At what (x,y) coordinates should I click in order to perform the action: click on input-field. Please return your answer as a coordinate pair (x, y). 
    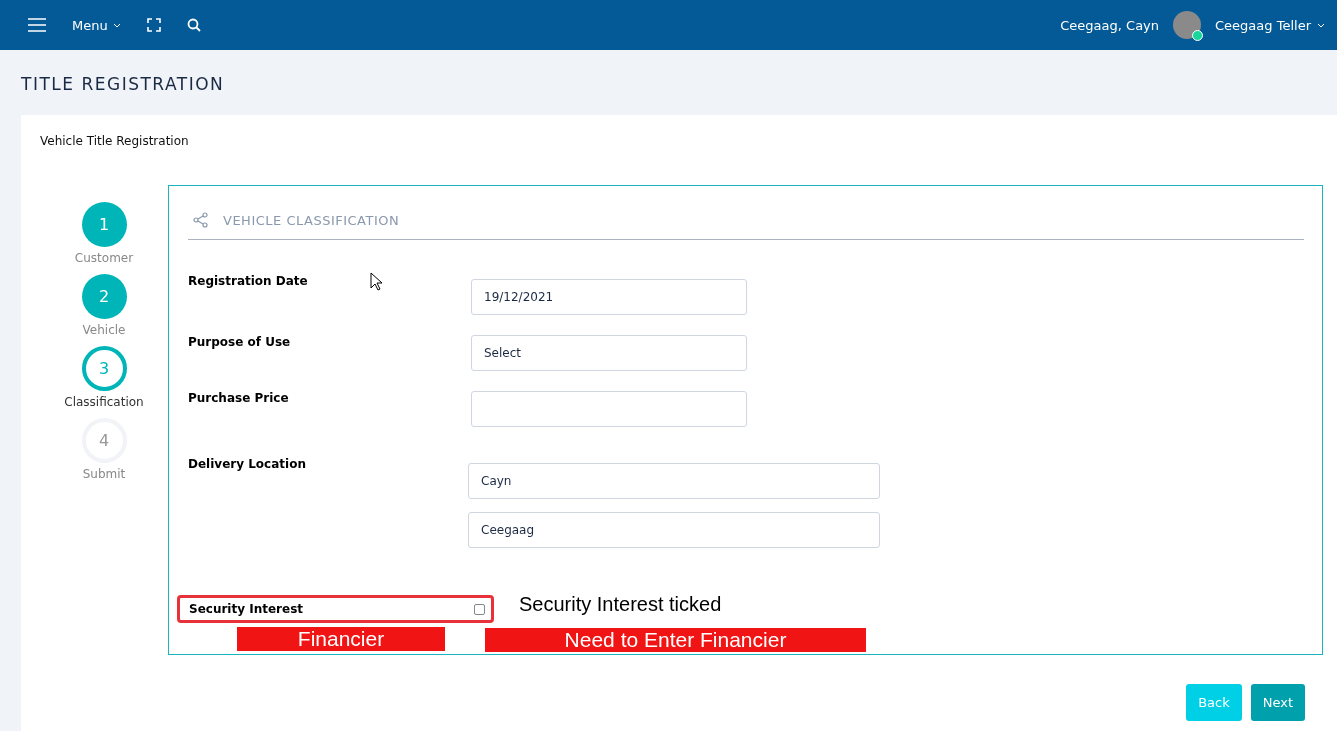
    Looking at the image, I should click on (609, 409).